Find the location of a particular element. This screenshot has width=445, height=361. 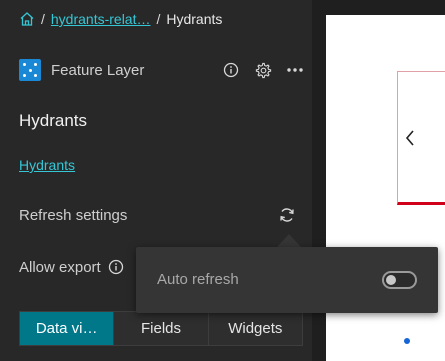

refresh-icon is located at coordinates (287, 215).